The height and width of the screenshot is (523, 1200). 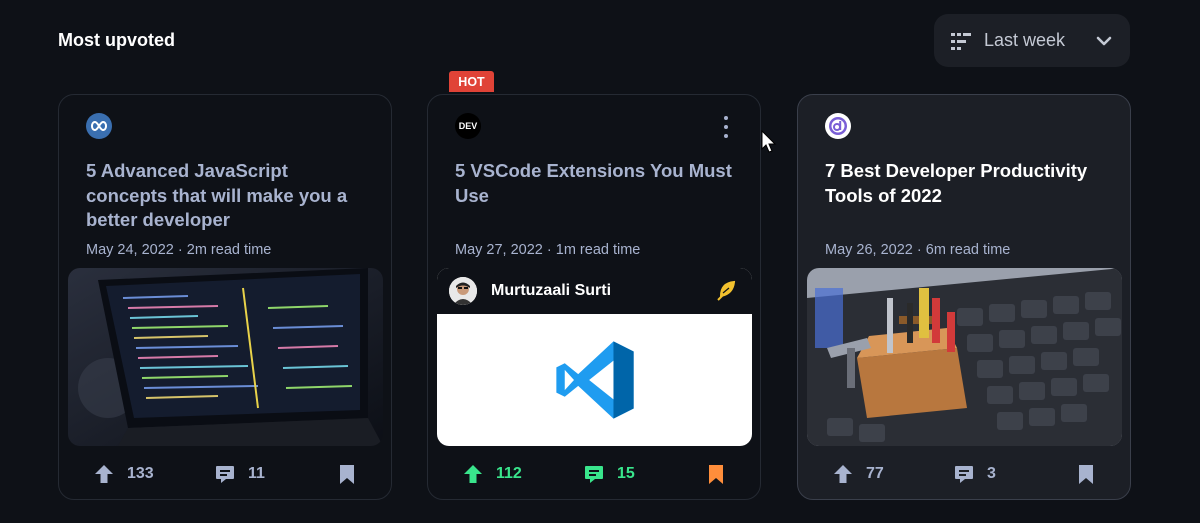 I want to click on post-meta: May 26, 2022 · 6m read time, so click(x=918, y=250).